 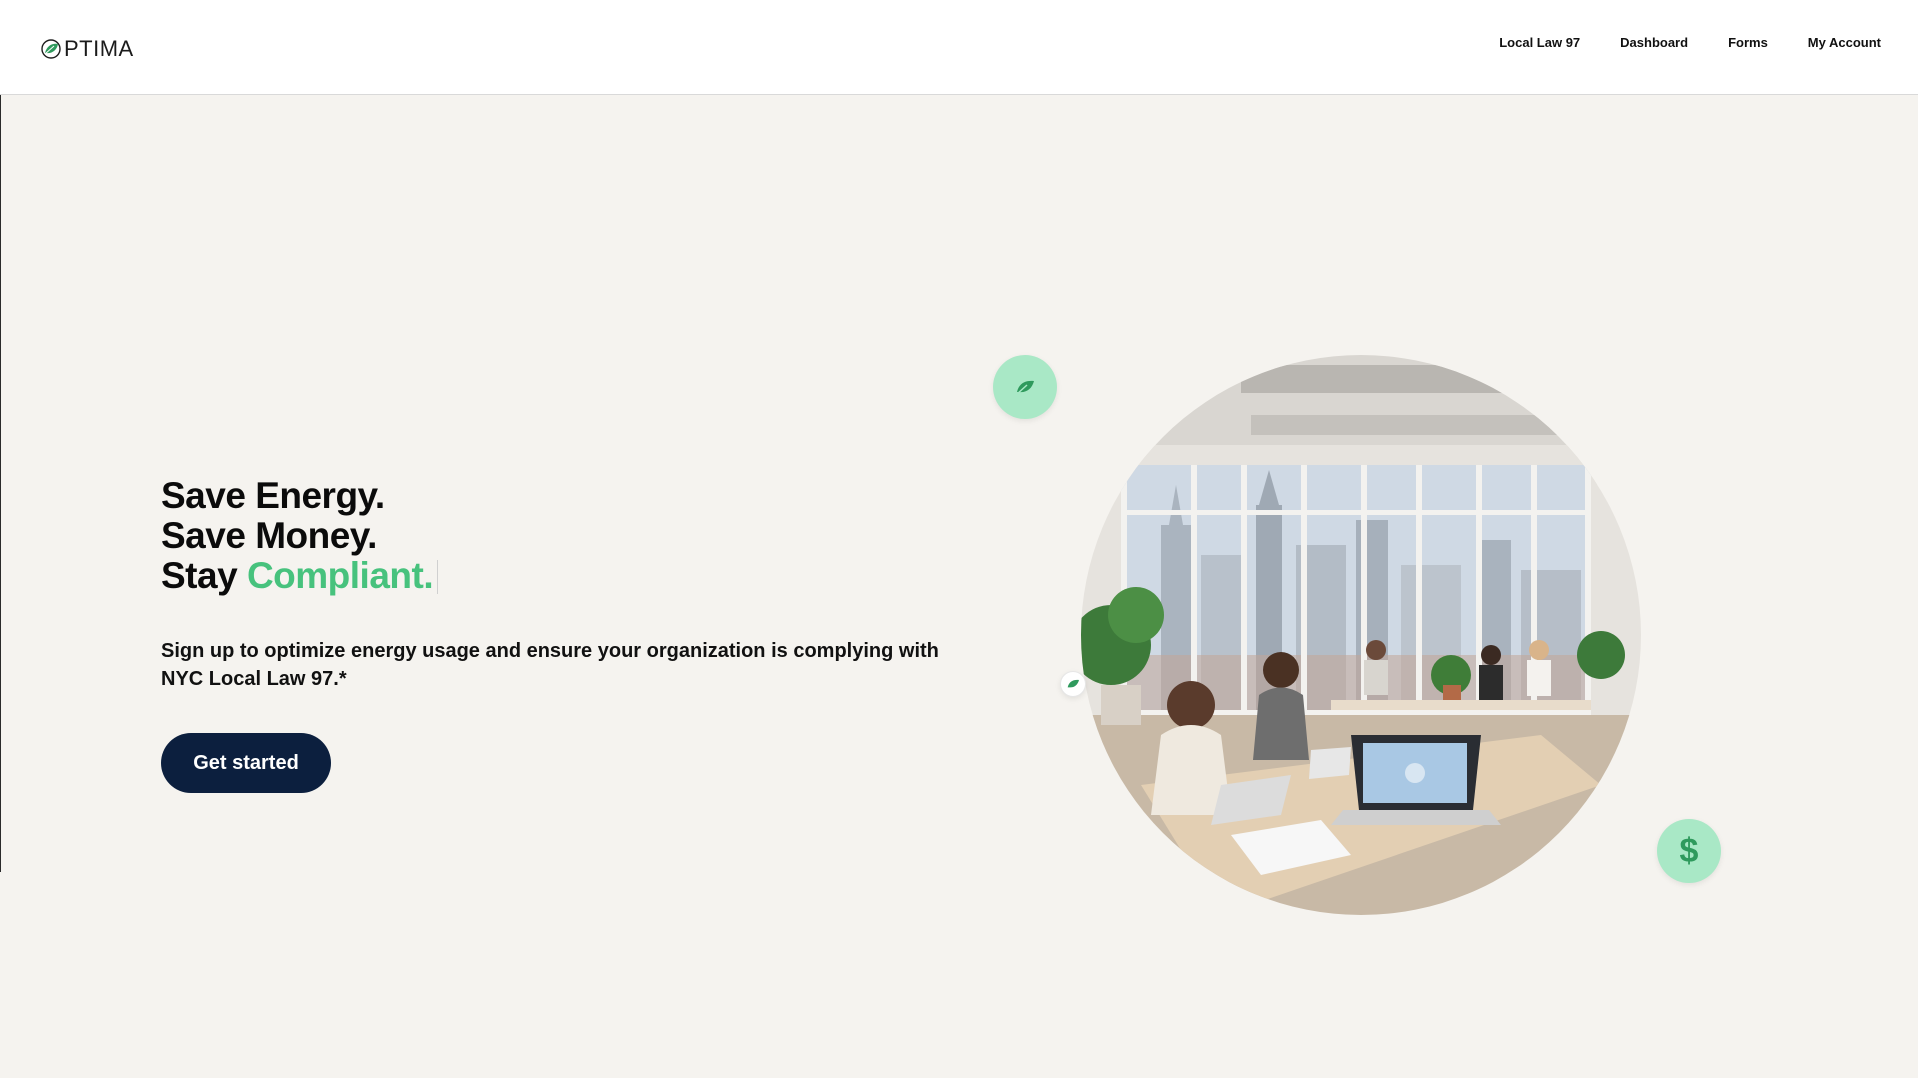 What do you see at coordinates (269, 535) in the screenshot?
I see `headline-line-2: Save Money.` at bounding box center [269, 535].